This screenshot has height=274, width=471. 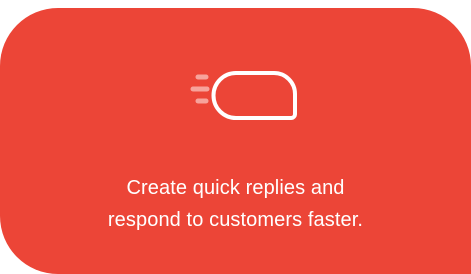 I want to click on quick-reply-icon, so click(x=240, y=95).